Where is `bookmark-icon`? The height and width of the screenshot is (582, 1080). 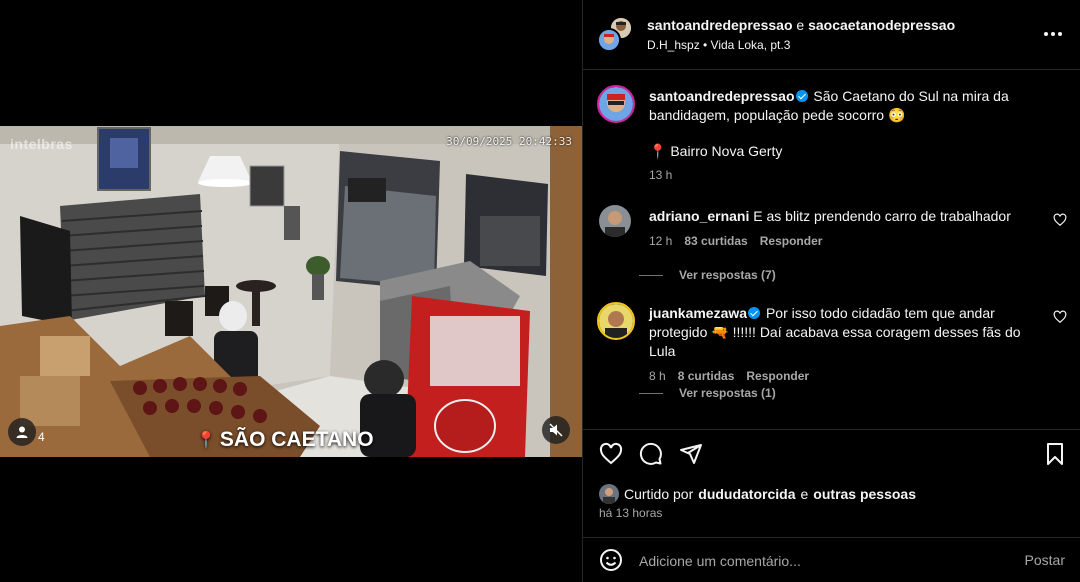
bookmark-icon is located at coordinates (1055, 454).